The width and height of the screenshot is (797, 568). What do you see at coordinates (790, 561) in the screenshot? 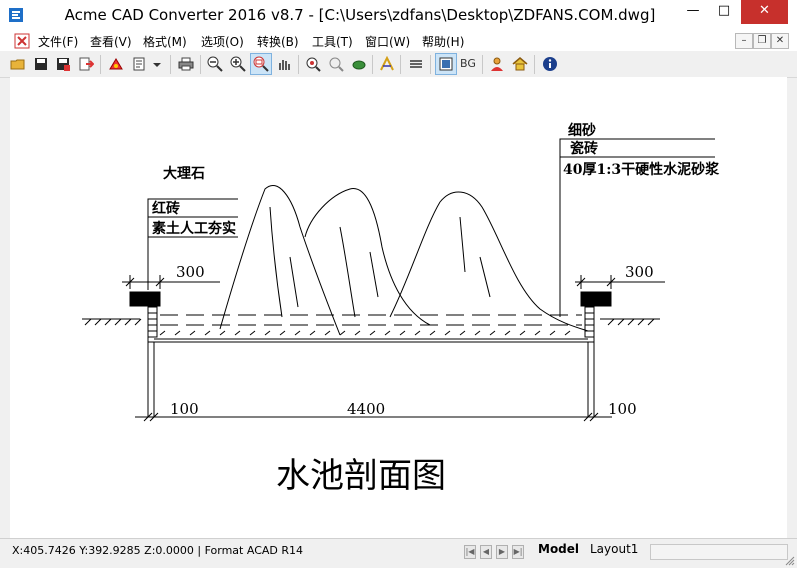
I see `resize-grip-icon` at bounding box center [790, 561].